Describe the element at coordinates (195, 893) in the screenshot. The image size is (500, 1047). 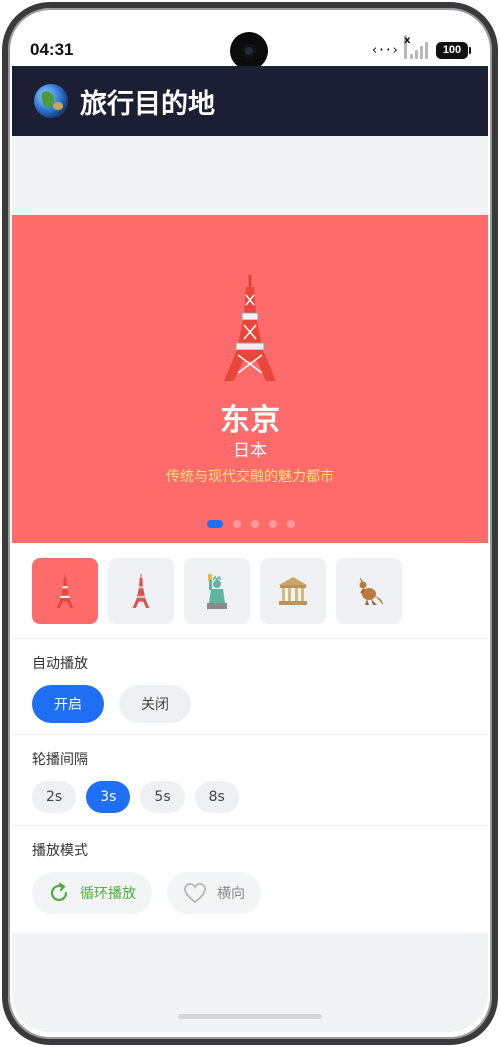
I see `heart-icon` at that location.